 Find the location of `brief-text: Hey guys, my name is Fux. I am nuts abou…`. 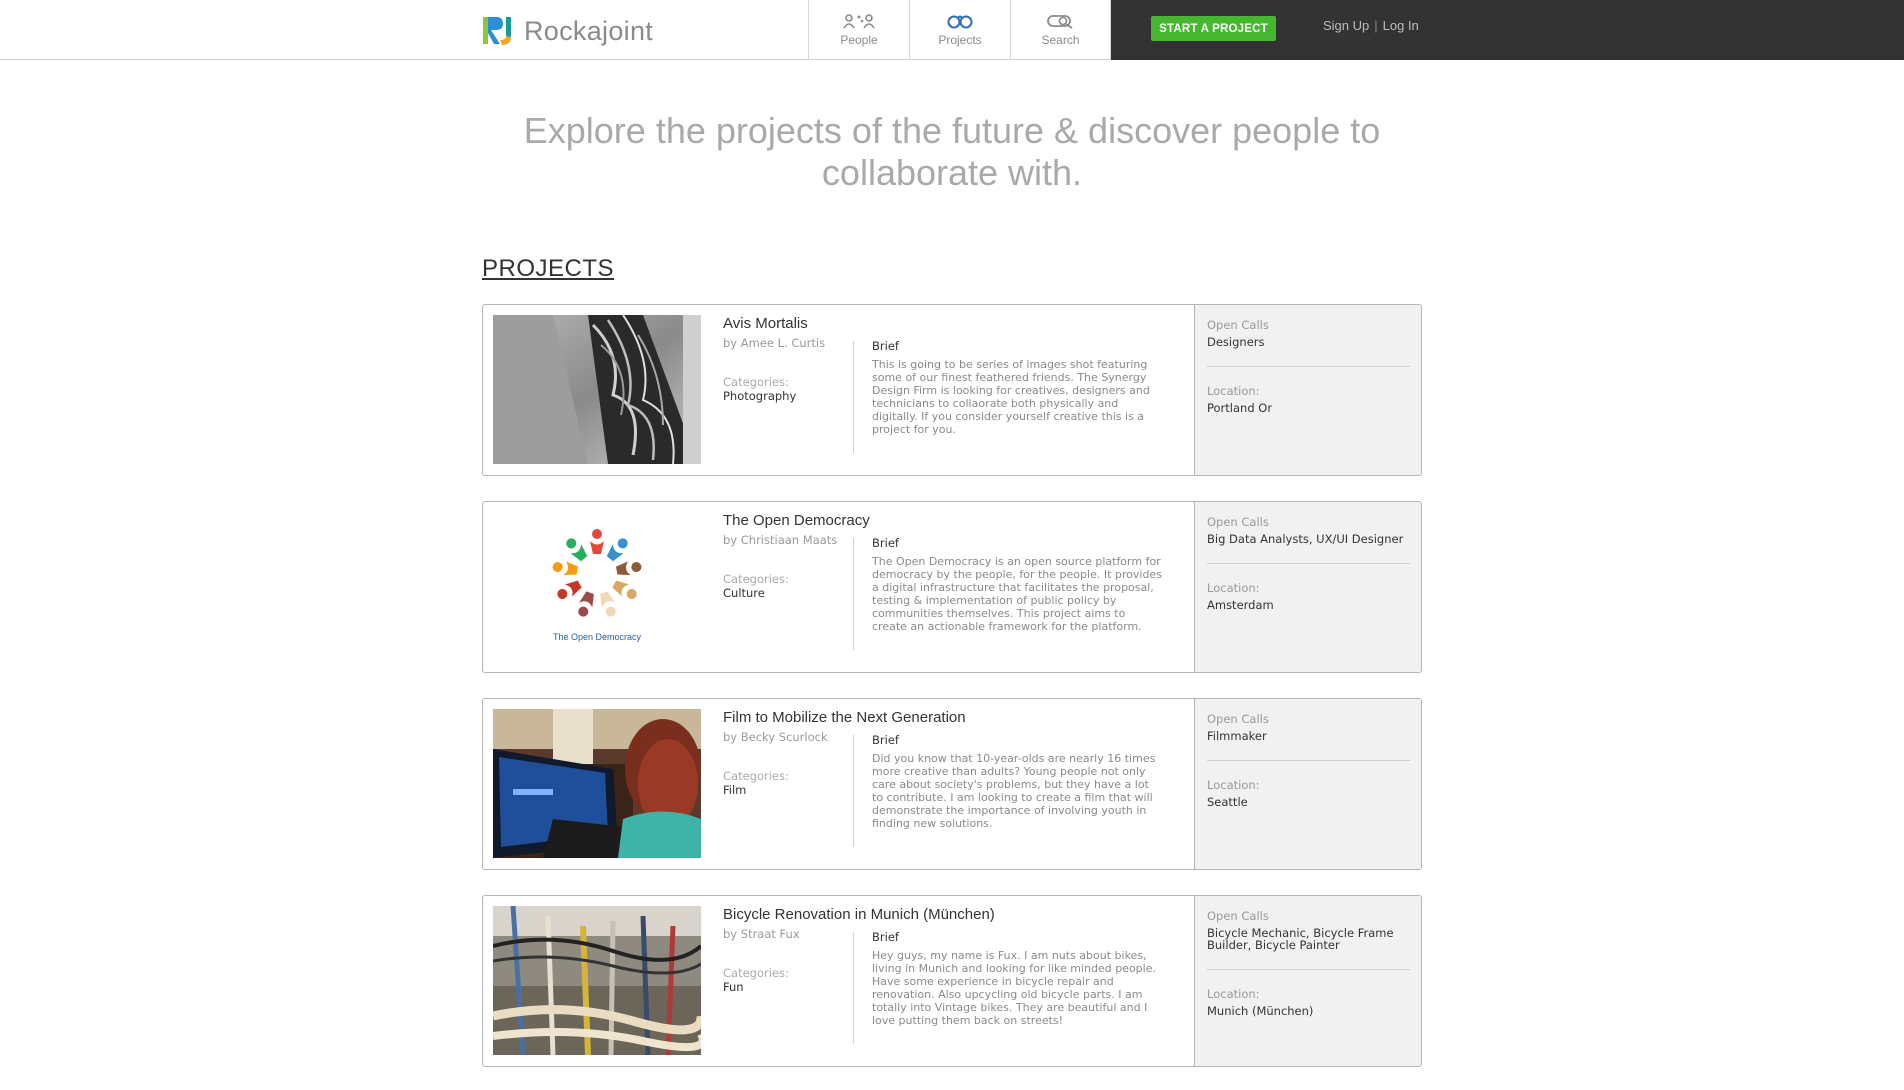

brief-text: Hey guys, my name is Fux. I am nuts abou… is located at coordinates (1014, 988).